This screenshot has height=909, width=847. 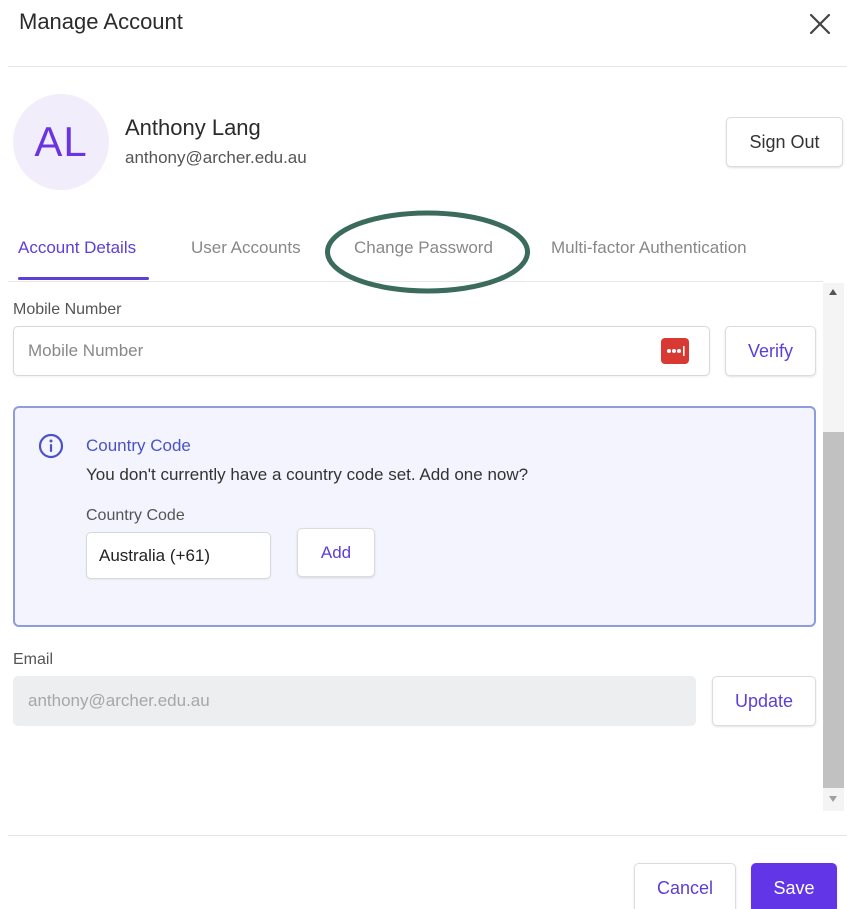 What do you see at coordinates (86, 350) in the screenshot?
I see `mobile-number-placeholder: Mobile Number` at bounding box center [86, 350].